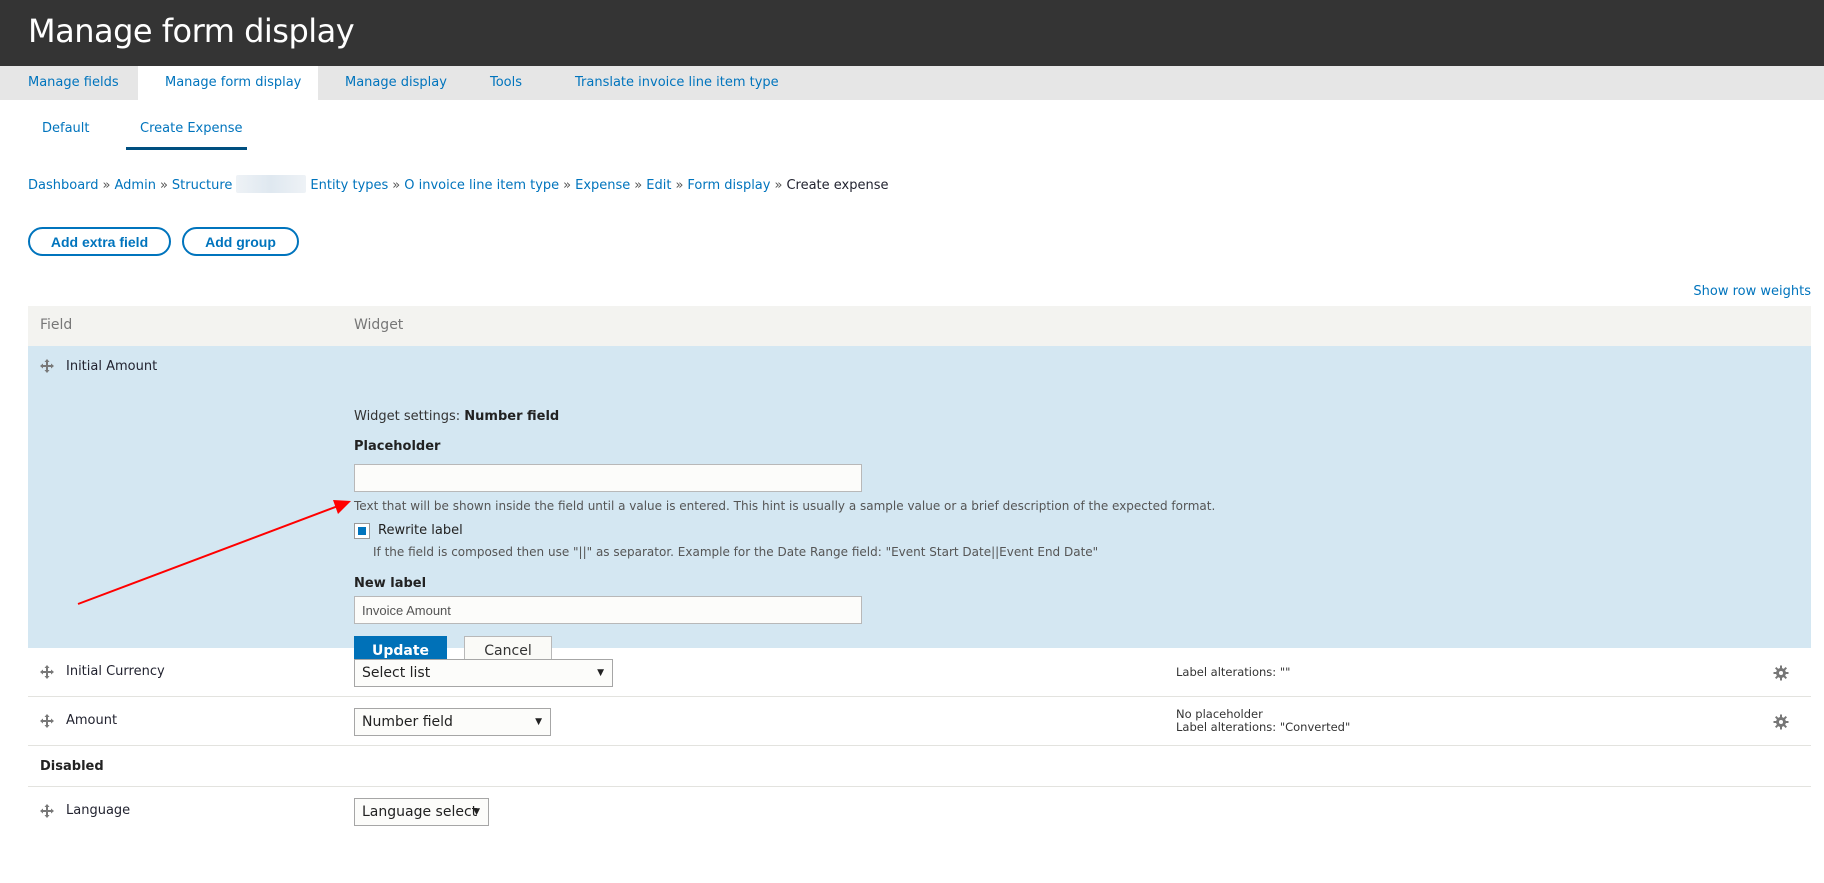 This screenshot has height=883, width=1824. Describe the element at coordinates (457, 416) in the screenshot. I see `widget-settings-title: Widget settings: Number field` at that location.